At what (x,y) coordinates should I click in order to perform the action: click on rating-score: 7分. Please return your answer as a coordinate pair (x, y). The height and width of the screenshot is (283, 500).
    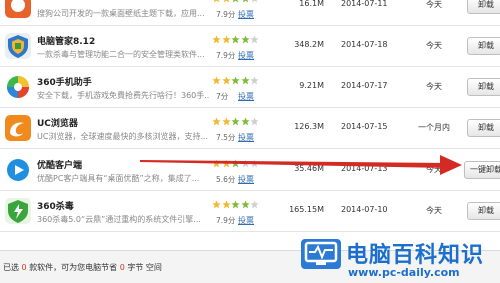
    Looking at the image, I should click on (222, 96).